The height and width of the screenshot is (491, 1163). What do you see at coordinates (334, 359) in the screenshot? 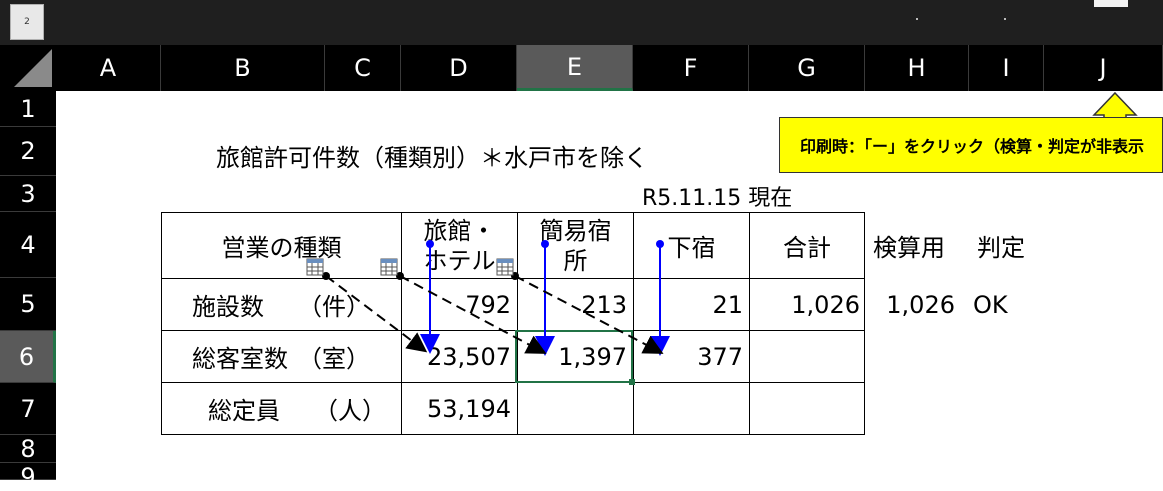
I see `row6-unit: （室）` at bounding box center [334, 359].